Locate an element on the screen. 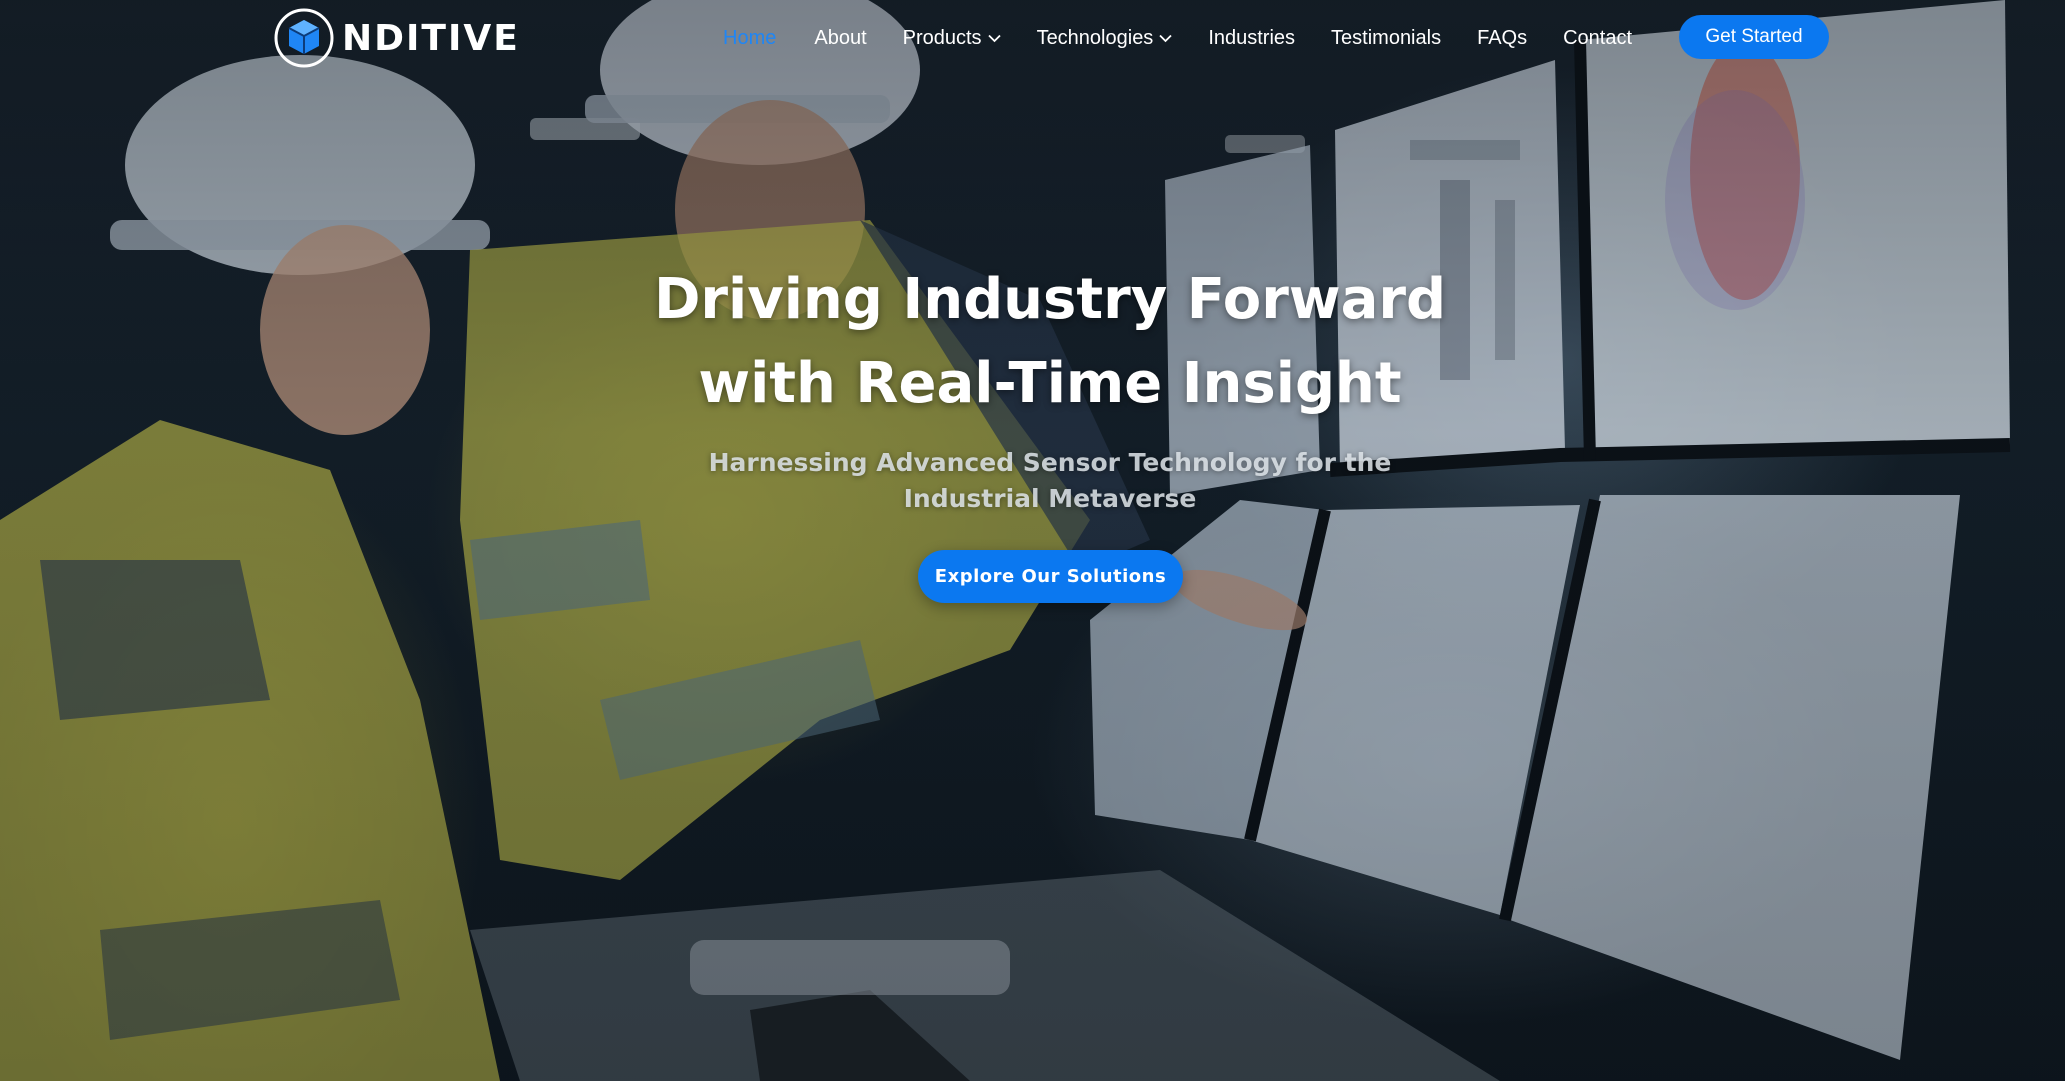 The width and height of the screenshot is (2065, 1081). explore-solutions-button: Explore Our Solutions is located at coordinates (1050, 576).